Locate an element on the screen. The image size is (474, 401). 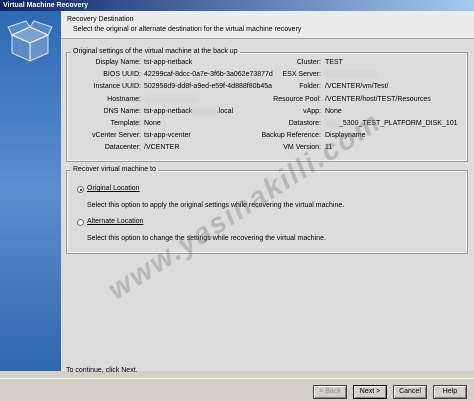
alternate-location-label: Alternate Location is located at coordinates (115, 221).